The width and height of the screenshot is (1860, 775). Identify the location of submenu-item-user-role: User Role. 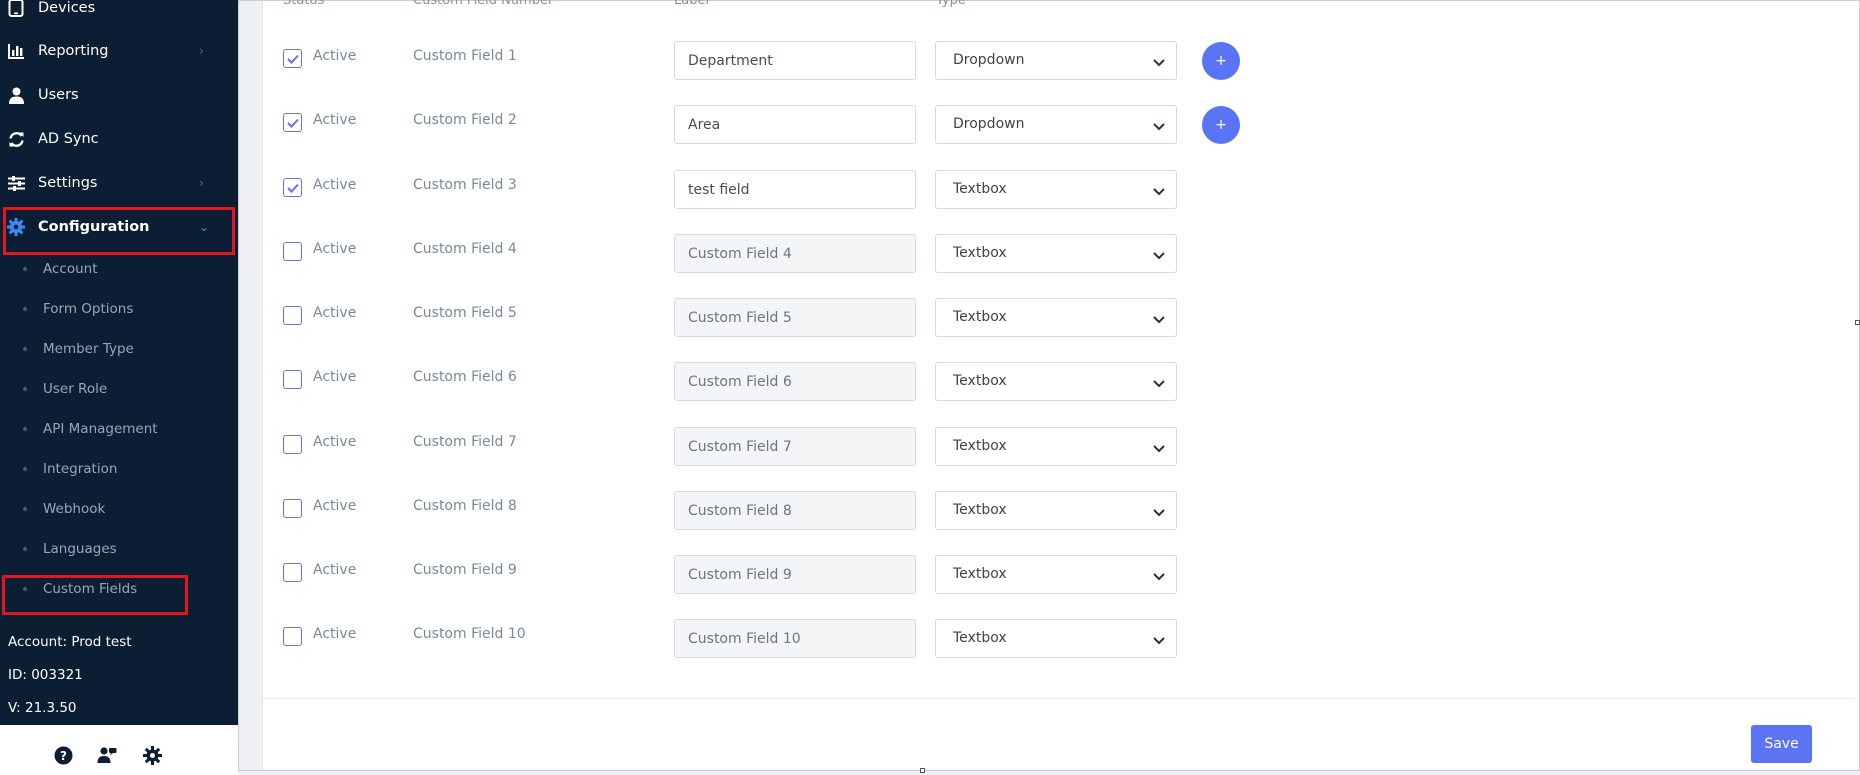
(119, 389).